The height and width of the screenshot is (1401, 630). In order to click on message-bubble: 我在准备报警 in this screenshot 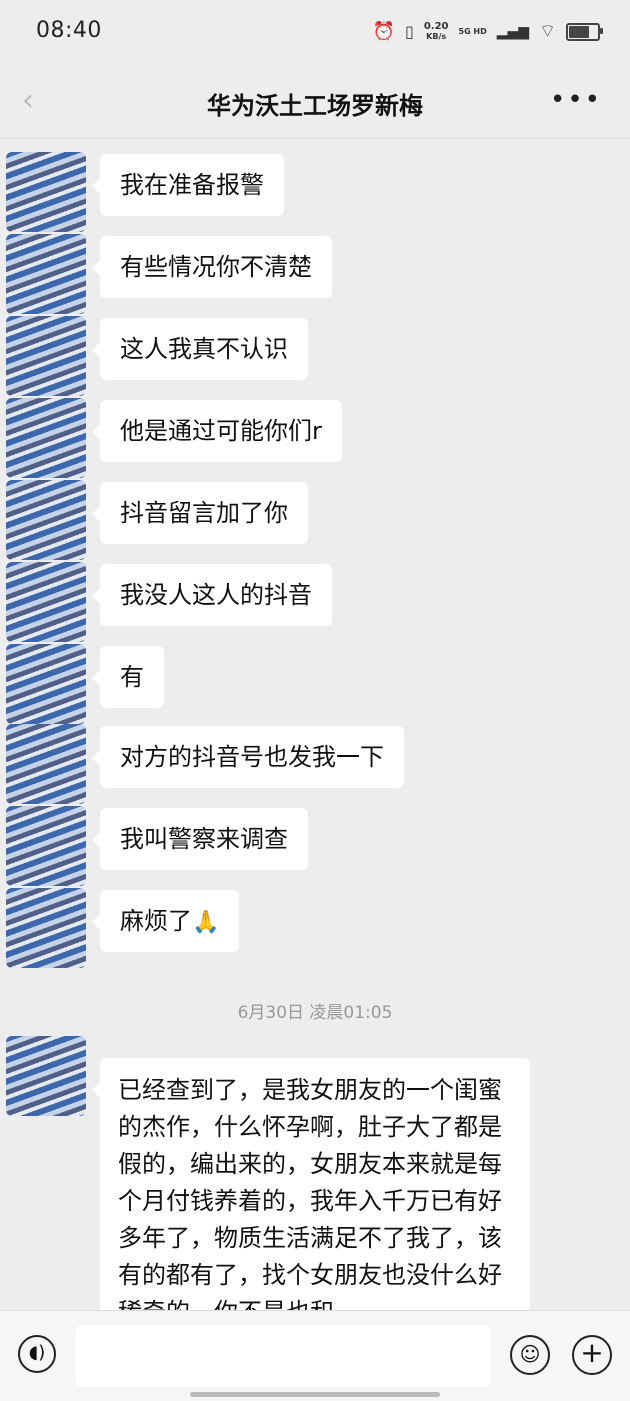, I will do `click(188, 185)`.